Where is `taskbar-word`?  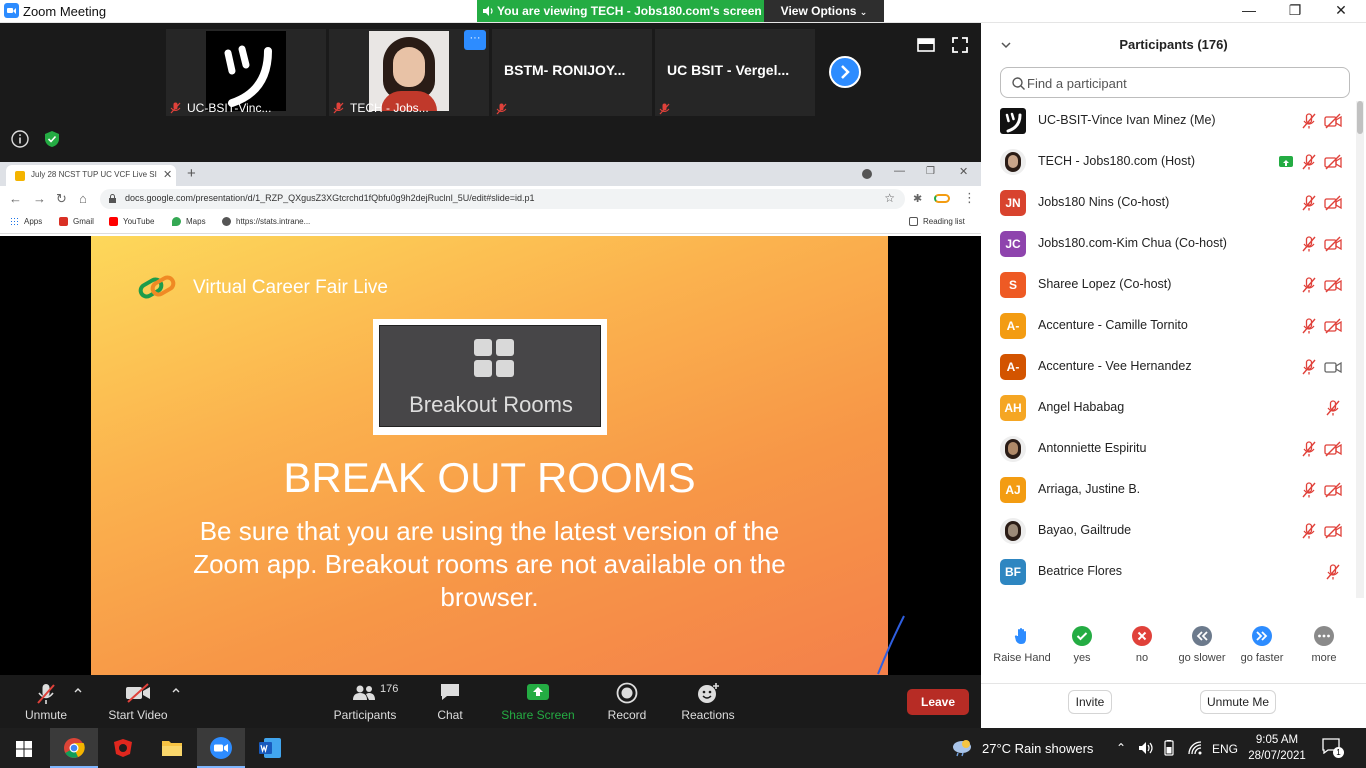 taskbar-word is located at coordinates (270, 748).